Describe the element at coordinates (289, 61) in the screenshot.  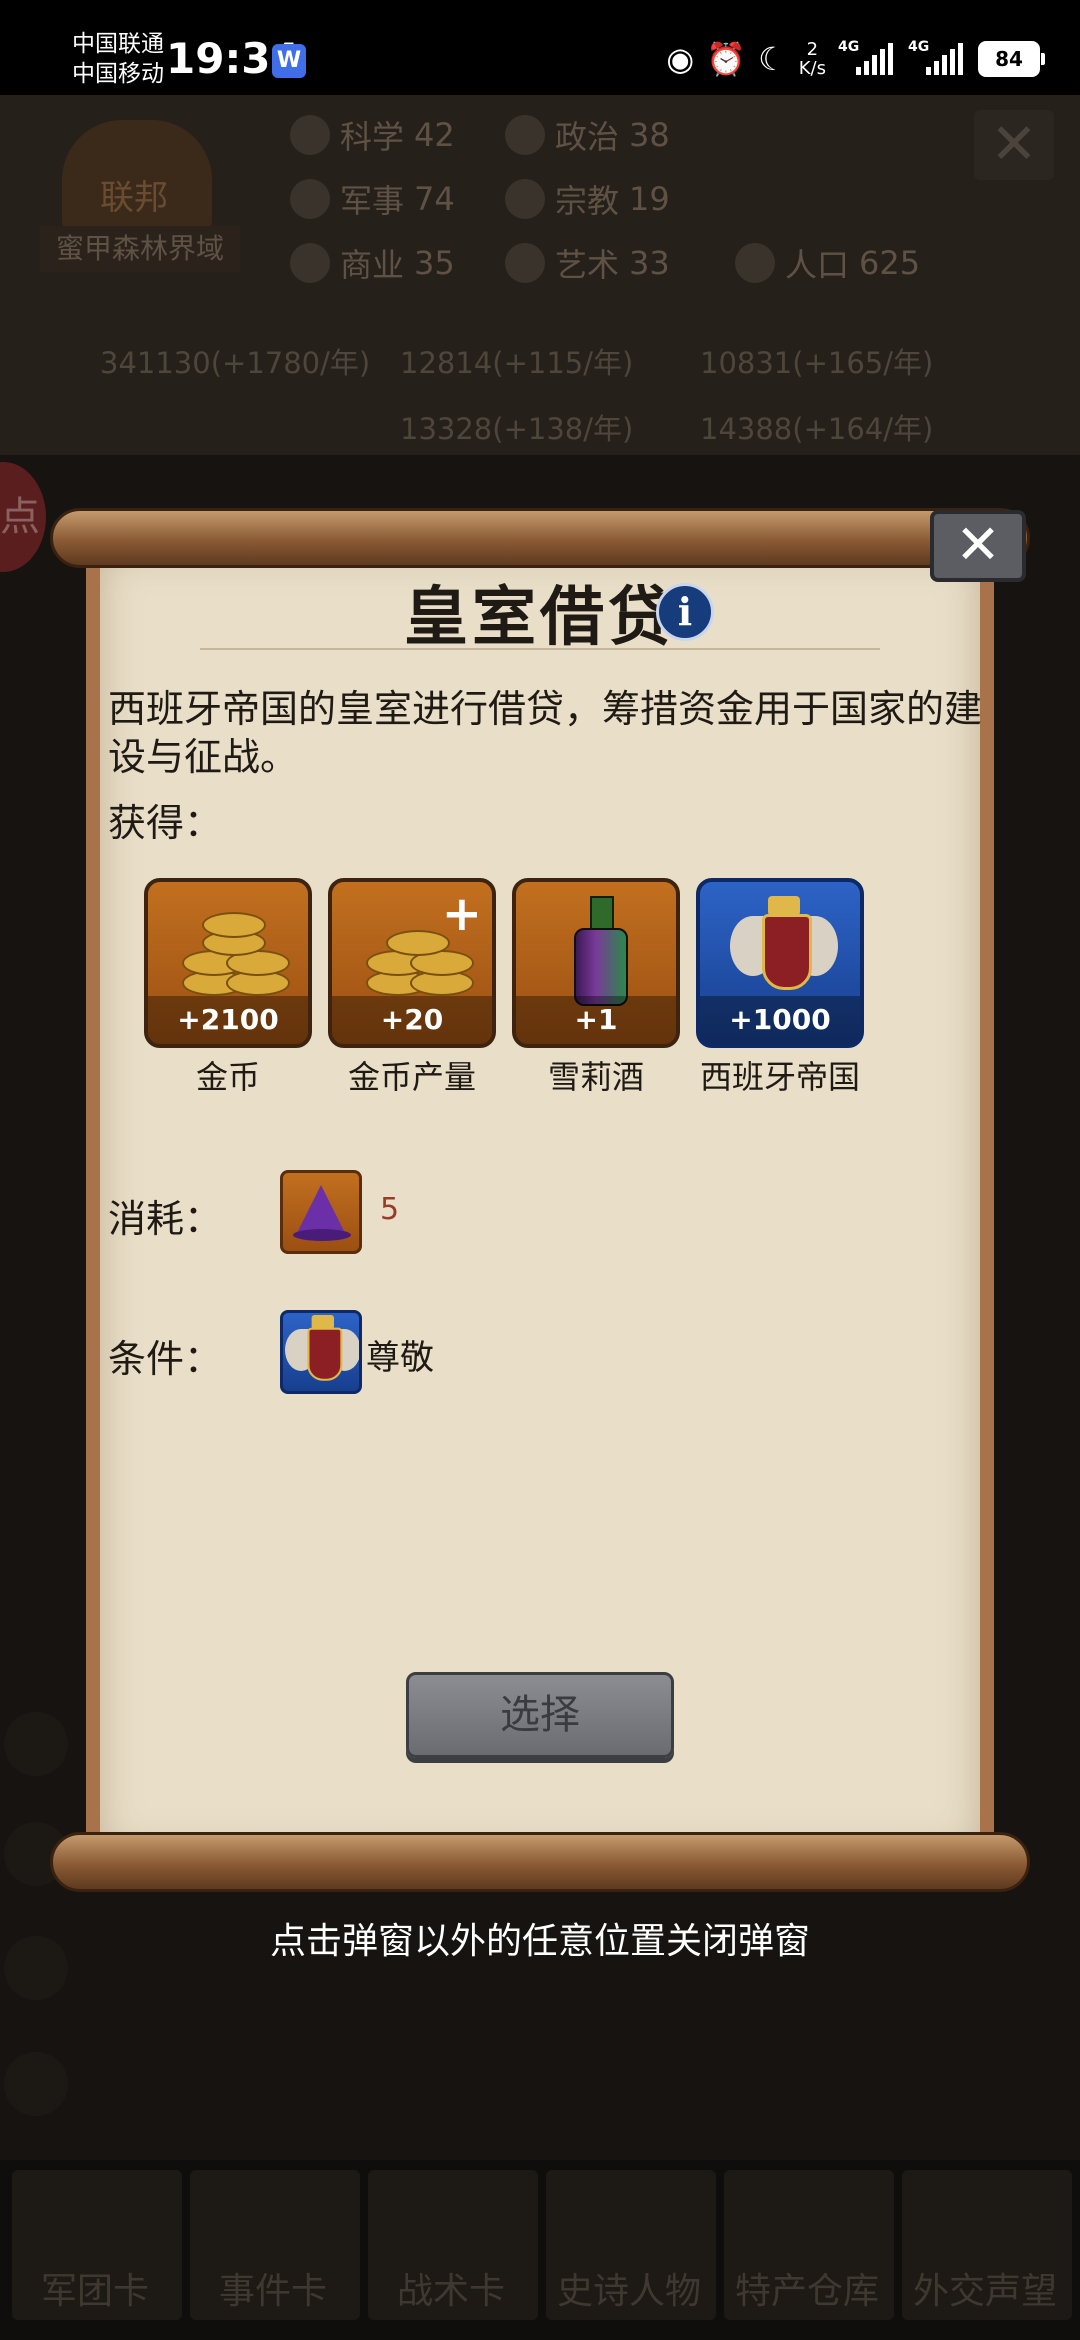
I see `app-notification-icon: W` at that location.